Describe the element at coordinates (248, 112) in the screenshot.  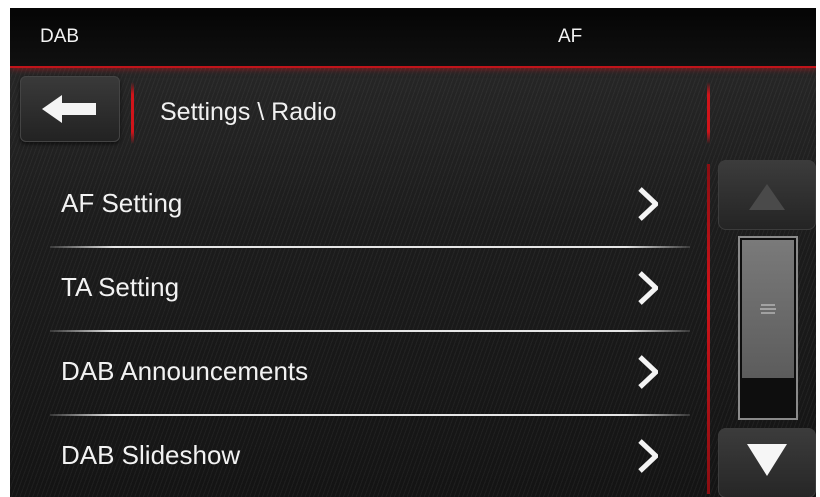
I see `breadcrumb: Settings \ Radio` at that location.